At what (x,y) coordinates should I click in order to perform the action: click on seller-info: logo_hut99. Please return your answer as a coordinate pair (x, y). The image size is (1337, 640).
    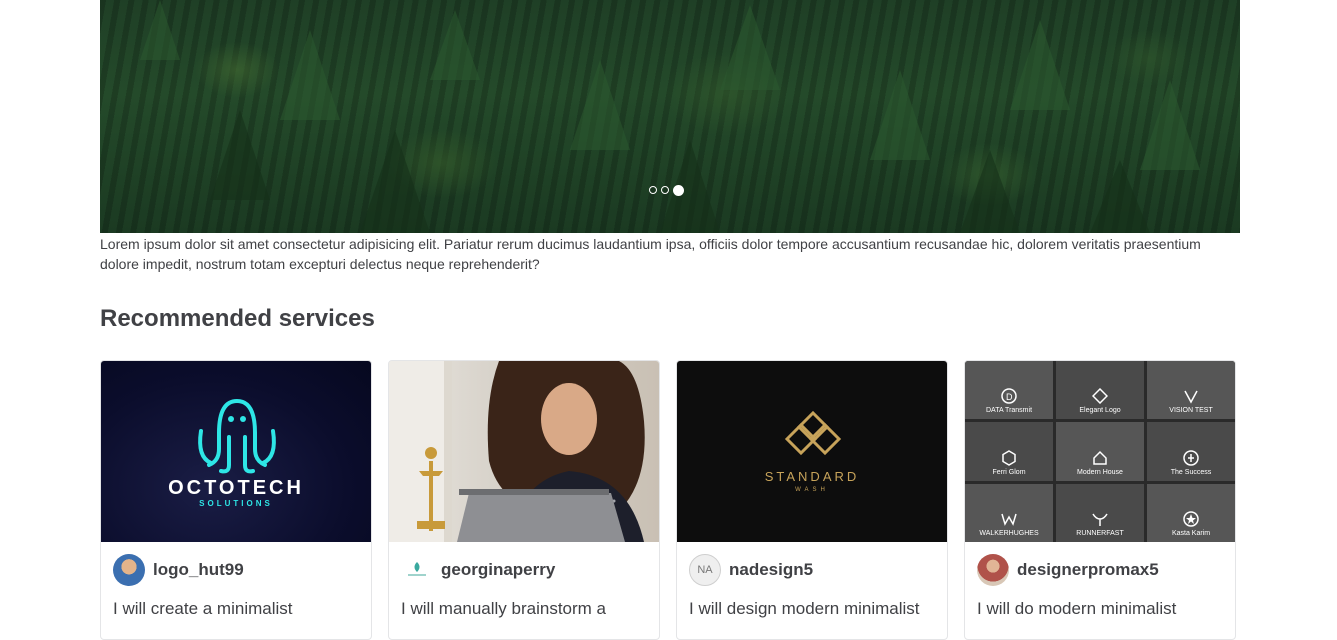
    Looking at the image, I should click on (236, 564).